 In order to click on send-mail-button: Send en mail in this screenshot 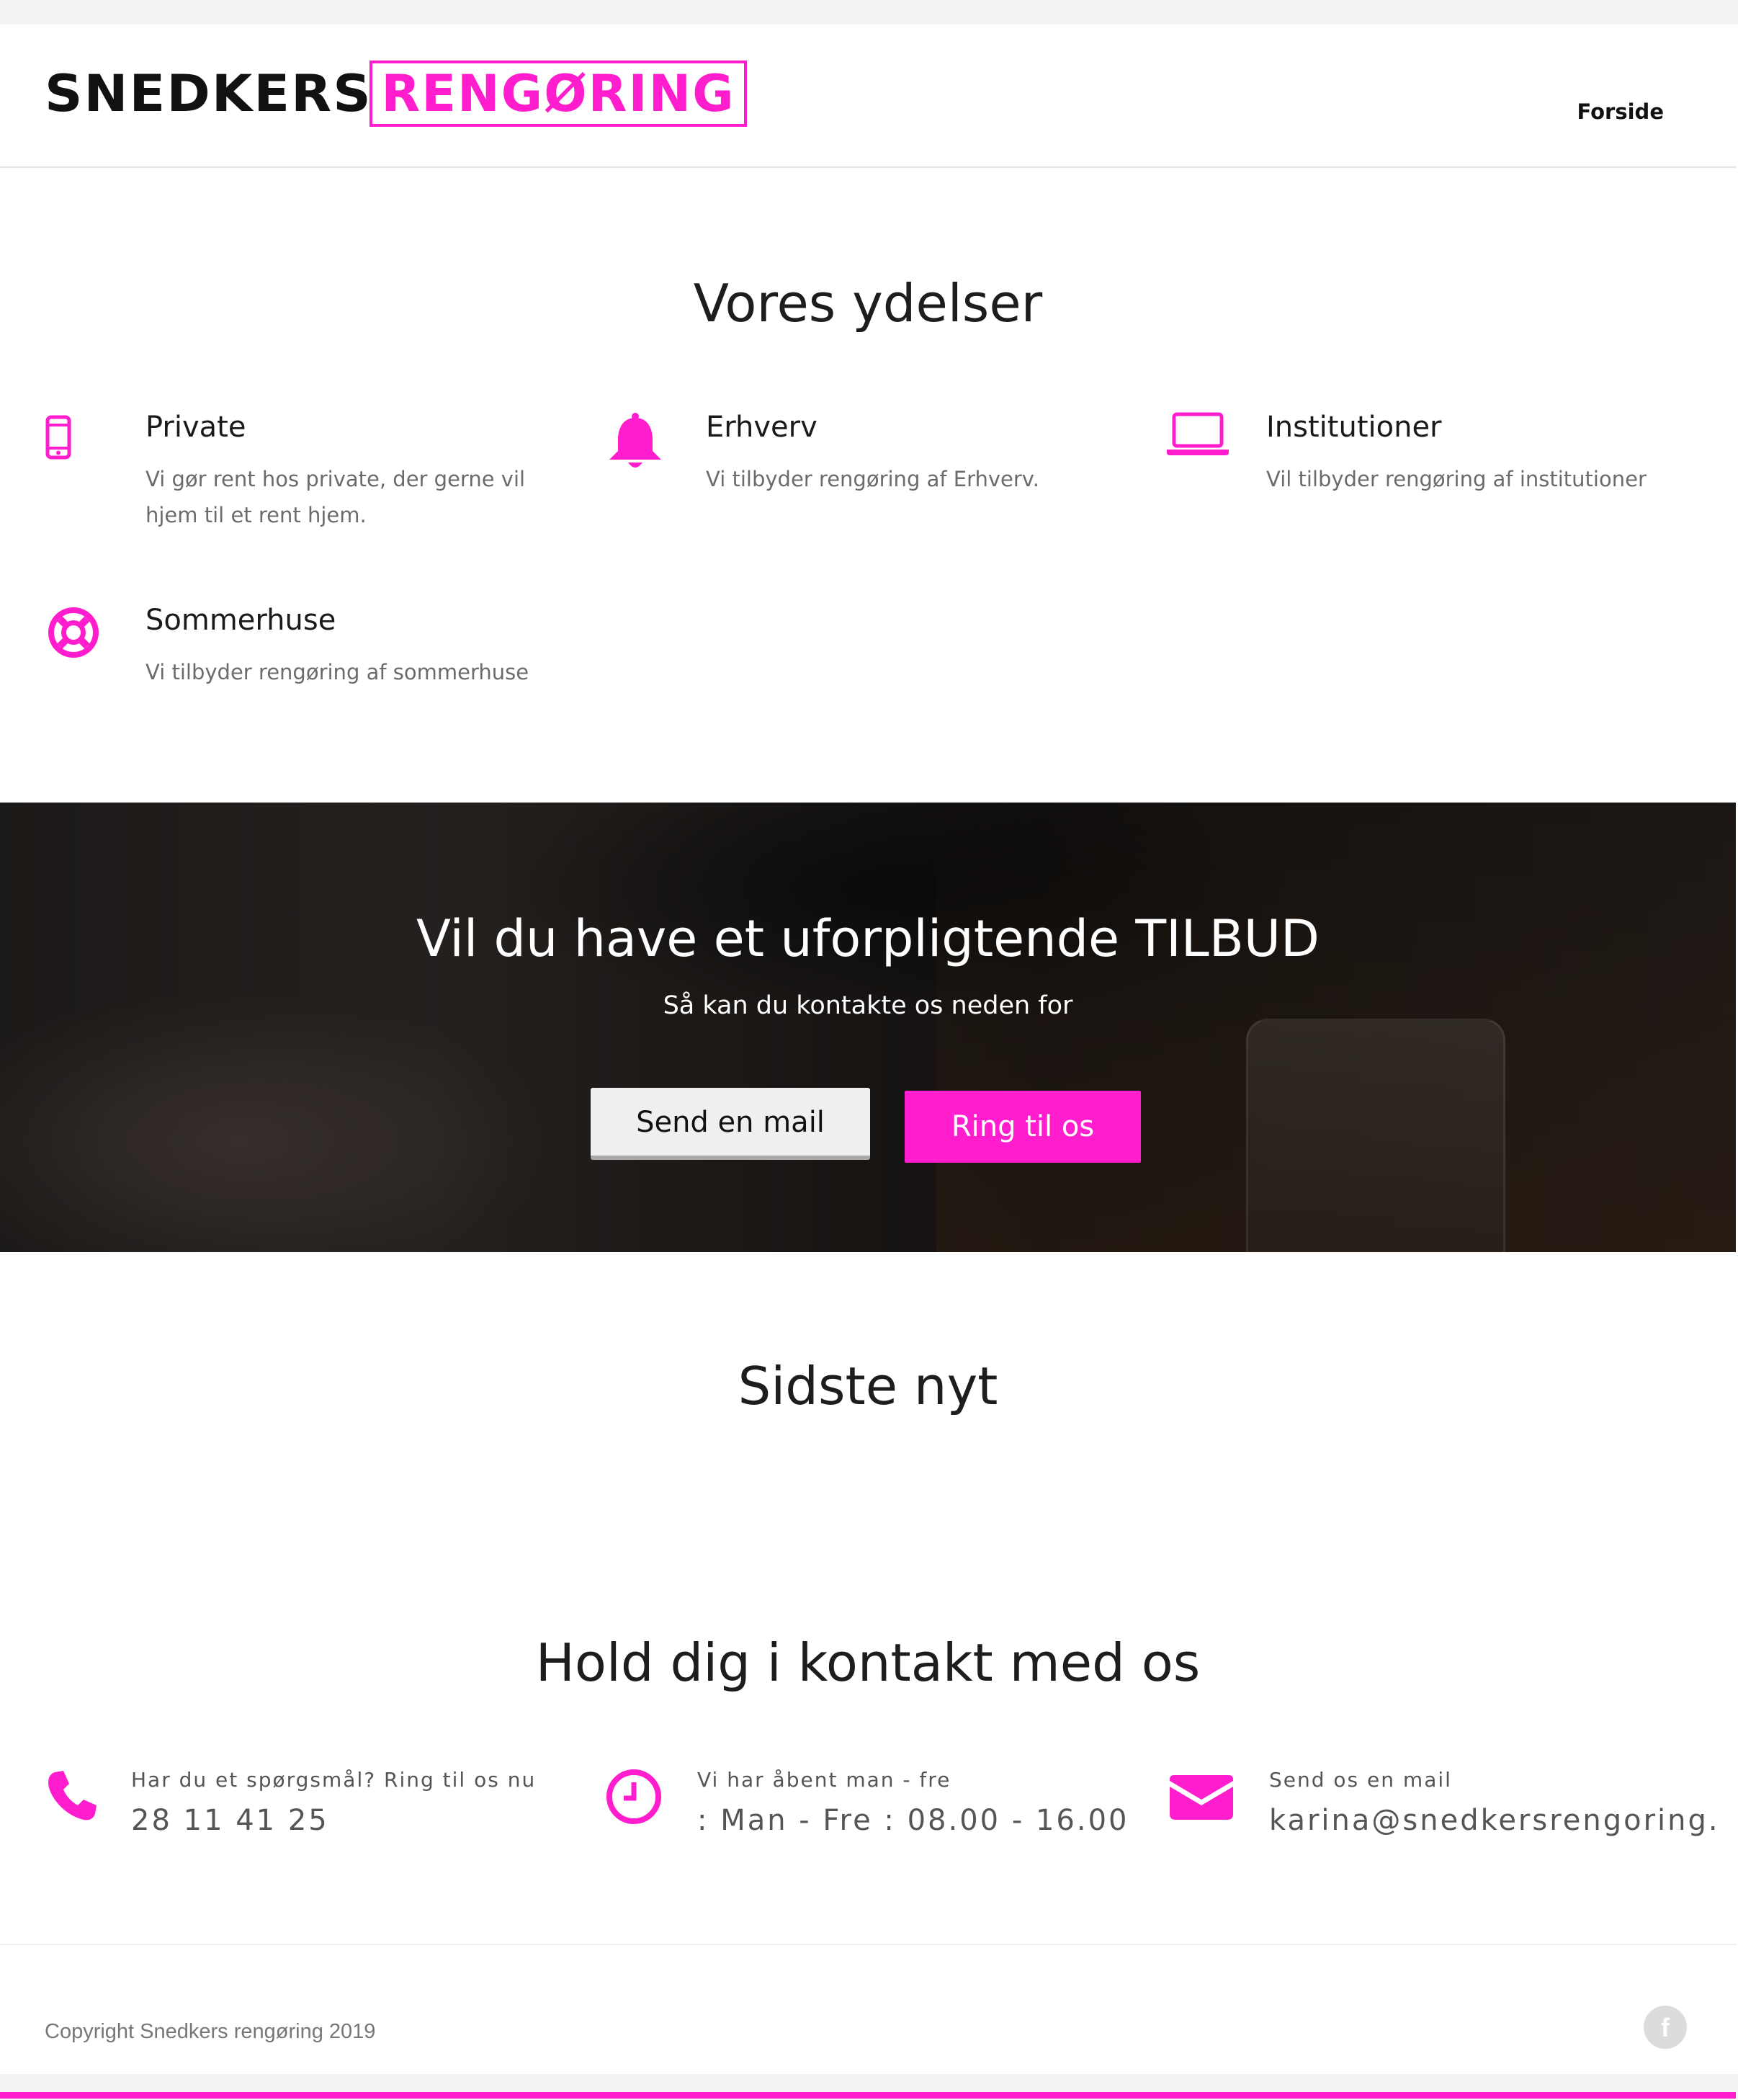, I will do `click(730, 1124)`.